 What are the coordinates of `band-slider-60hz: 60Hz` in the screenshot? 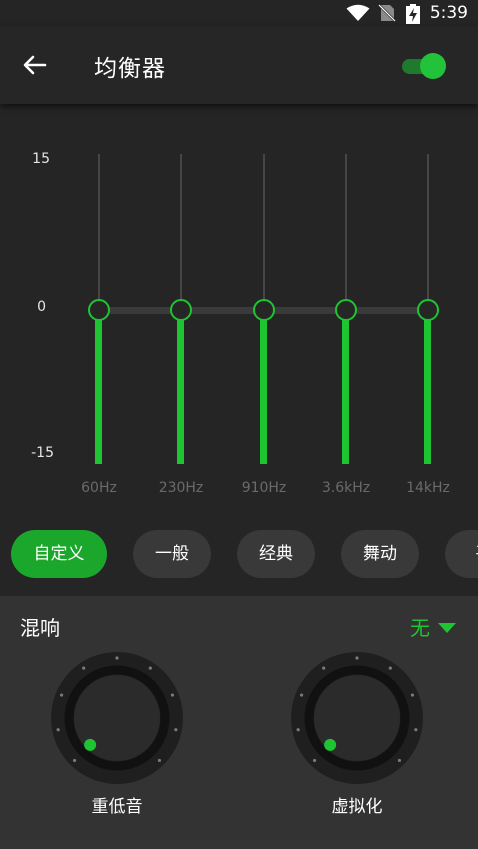 It's located at (99, 304).